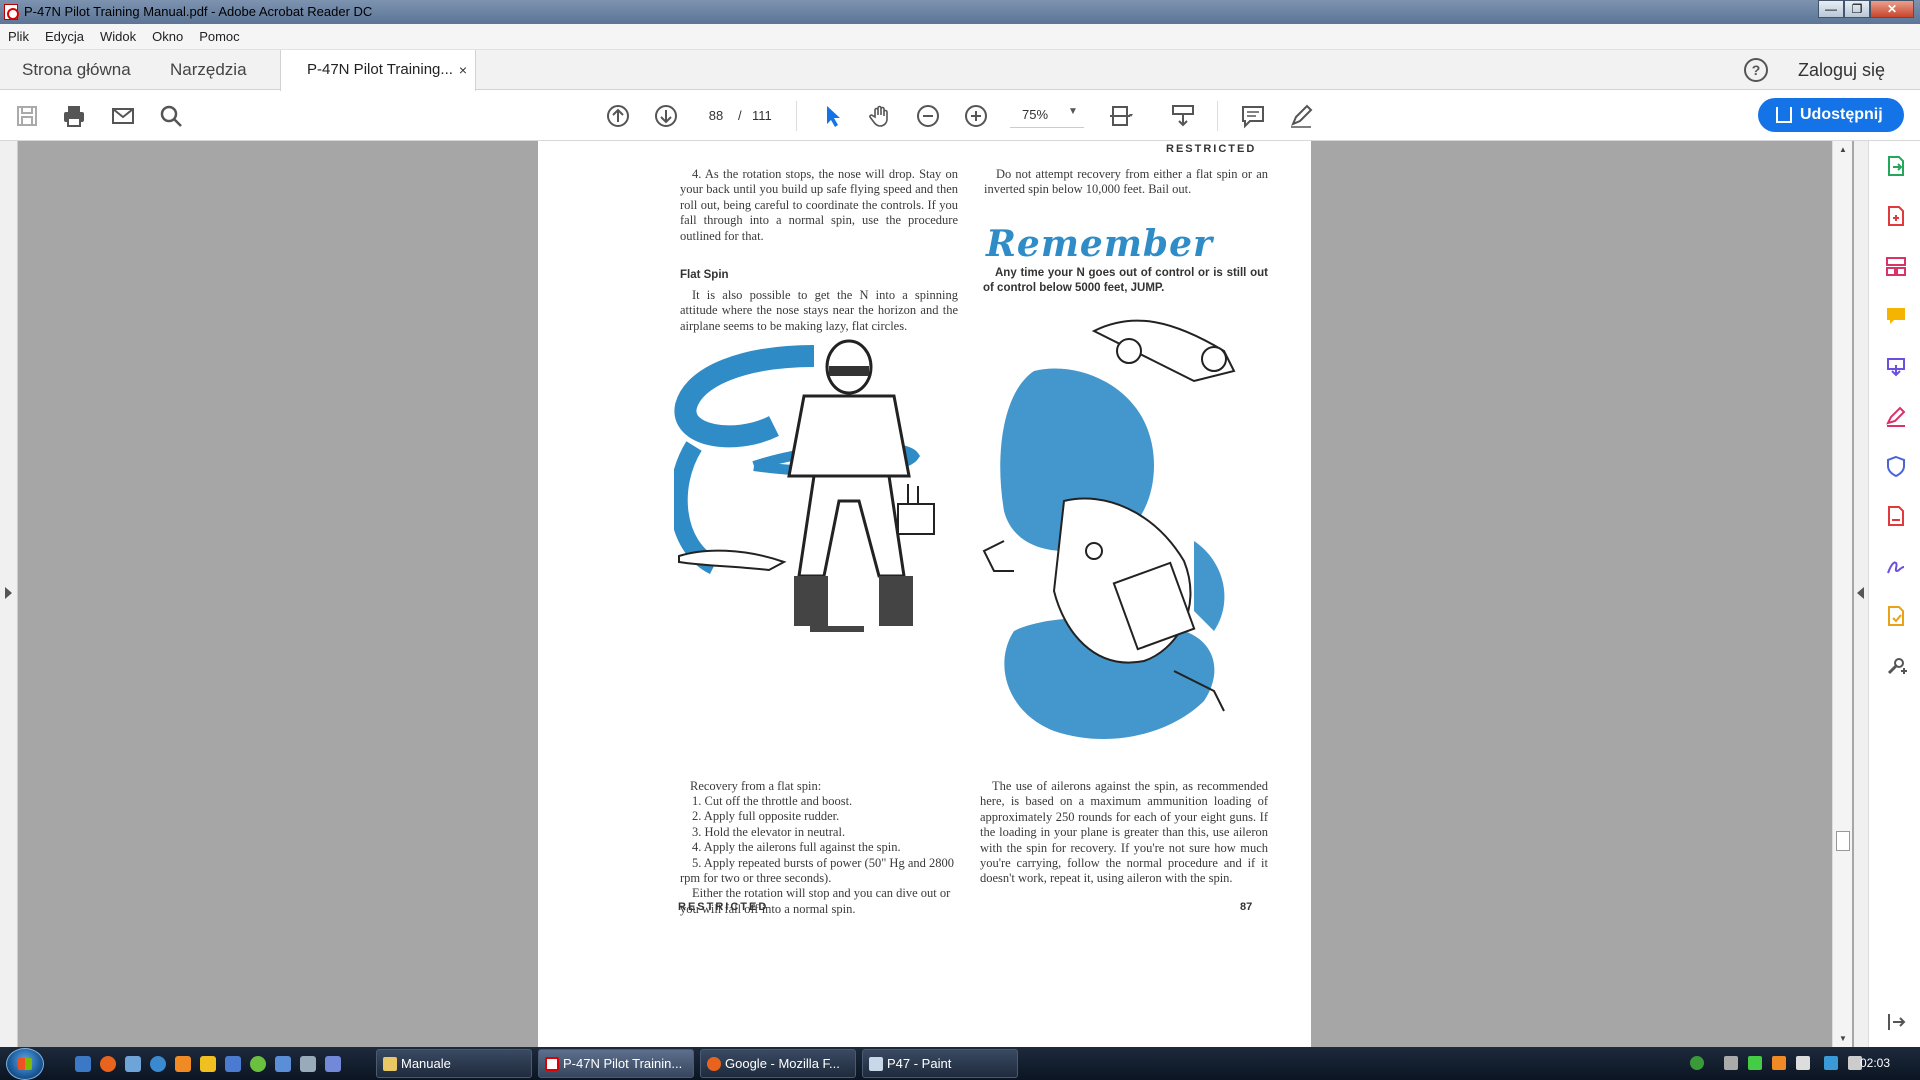  What do you see at coordinates (171, 116) in the screenshot?
I see `search-icon` at bounding box center [171, 116].